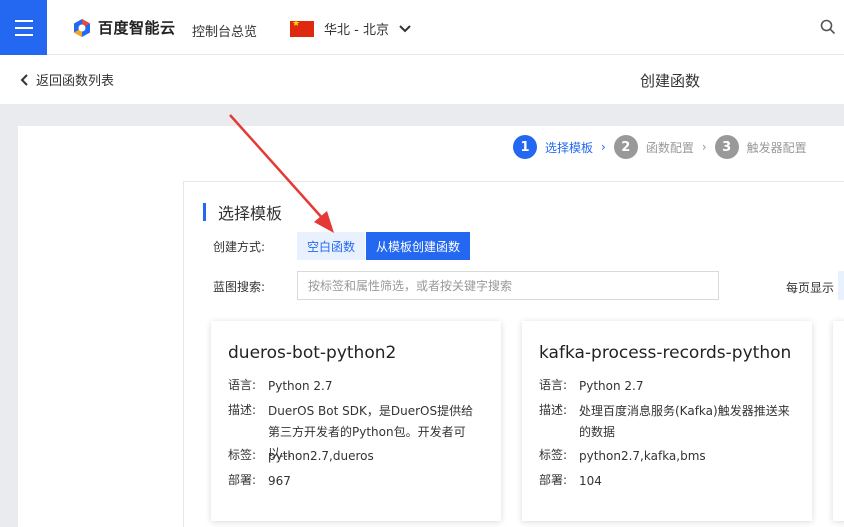 The width and height of the screenshot is (844, 527). What do you see at coordinates (410, 286) in the screenshot?
I see `search-placeholder: 按标签和属性筛选，或者按关键字搜索` at bounding box center [410, 286].